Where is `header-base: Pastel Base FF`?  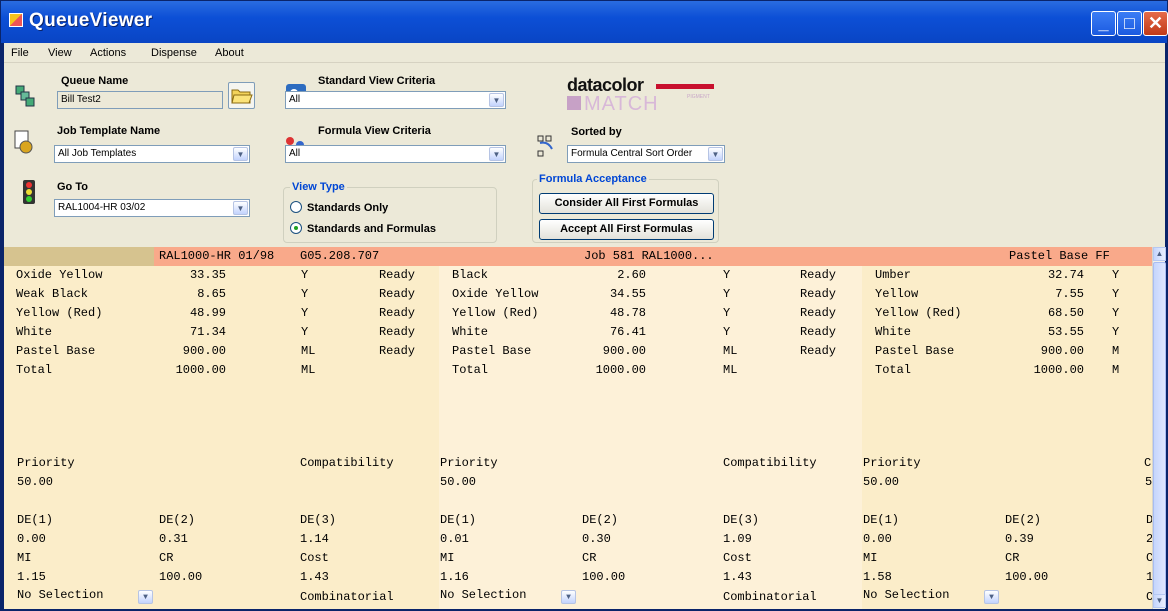 header-base: Pastel Base FF is located at coordinates (1059, 256).